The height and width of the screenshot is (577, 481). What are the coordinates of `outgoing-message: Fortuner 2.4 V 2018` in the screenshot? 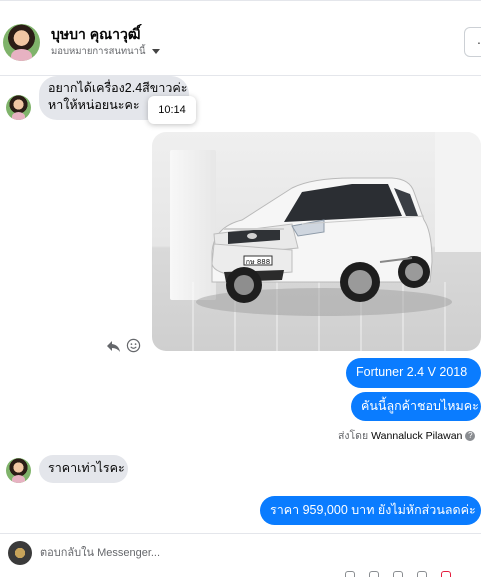 It's located at (413, 373).